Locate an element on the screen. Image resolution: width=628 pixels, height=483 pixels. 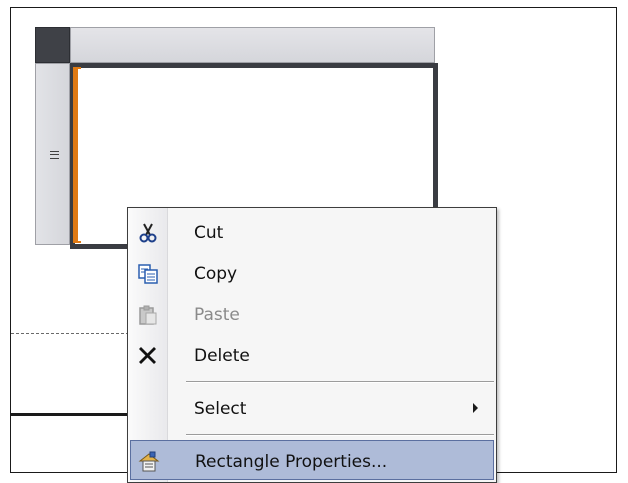
group-lines-icon is located at coordinates (54, 155).